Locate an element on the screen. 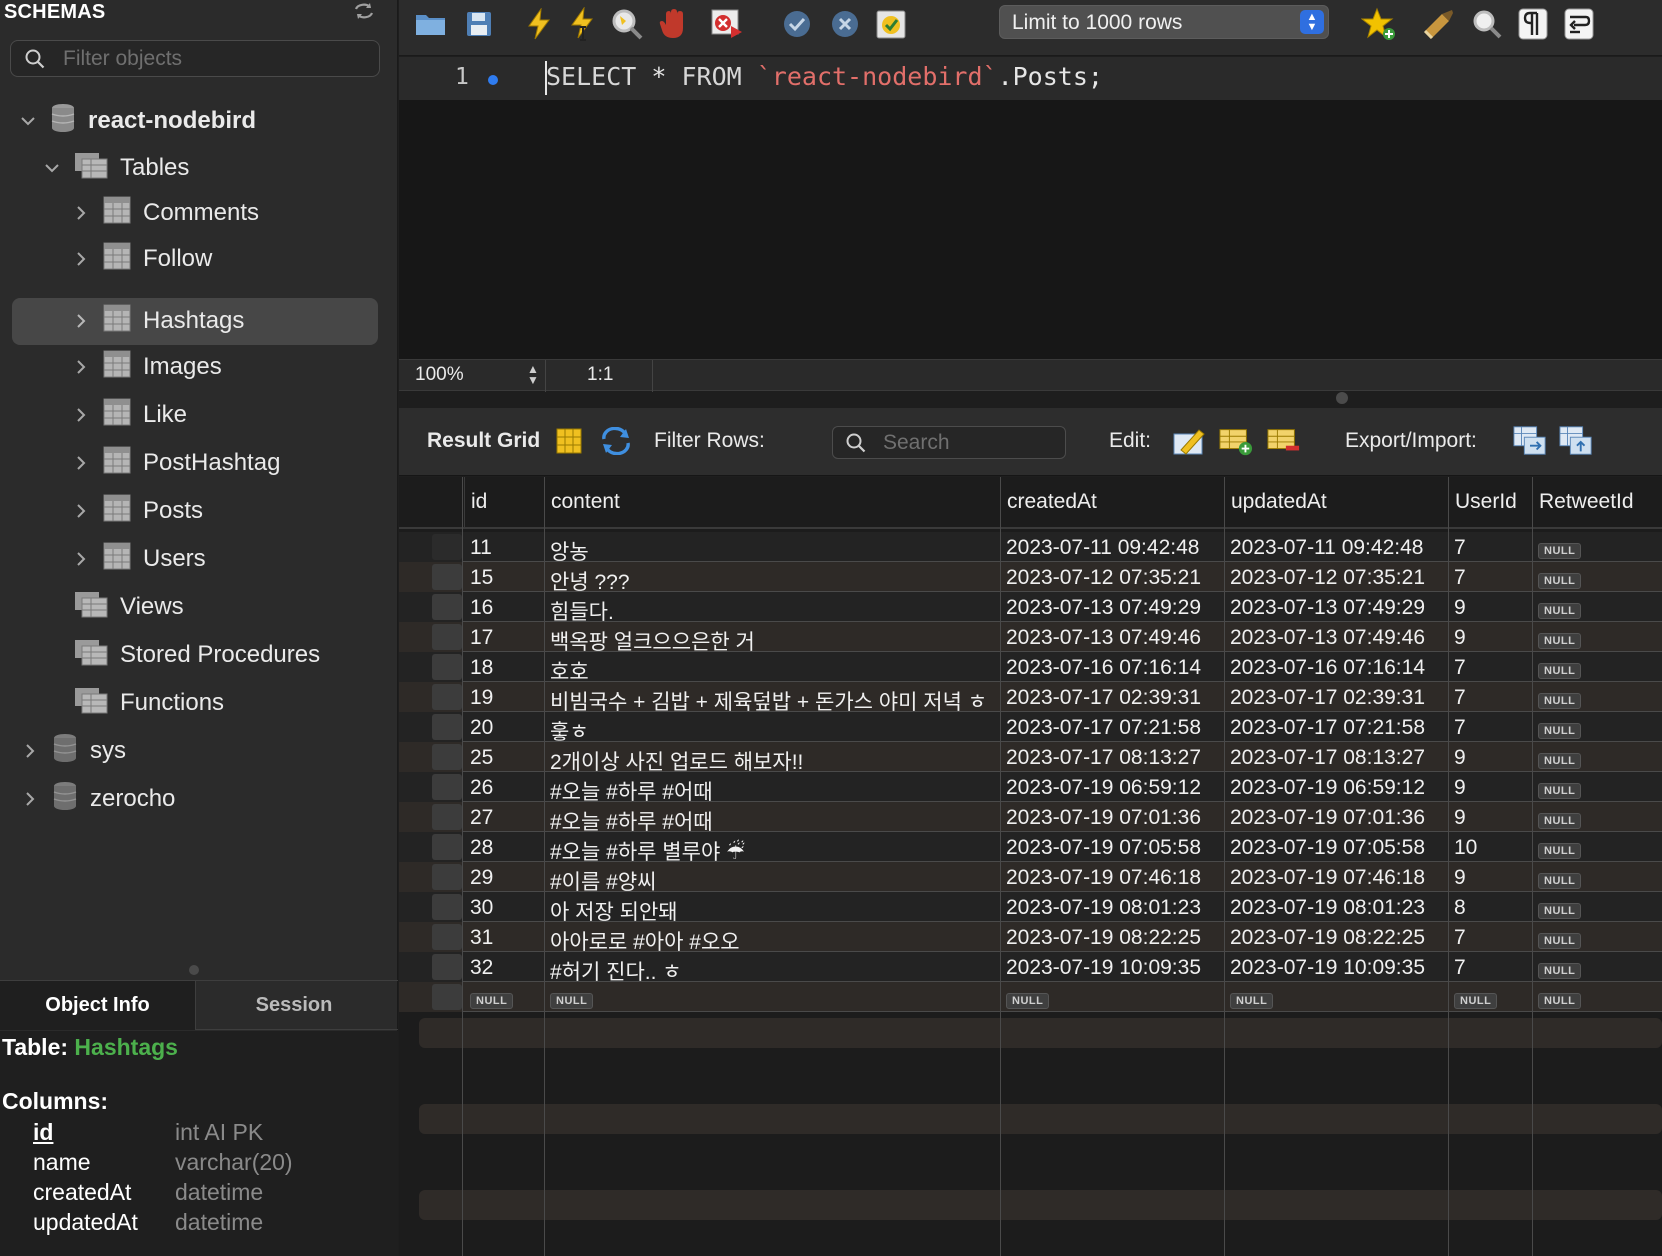 The image size is (1662, 1256). cell-content: 힘들다. is located at coordinates (772, 607).